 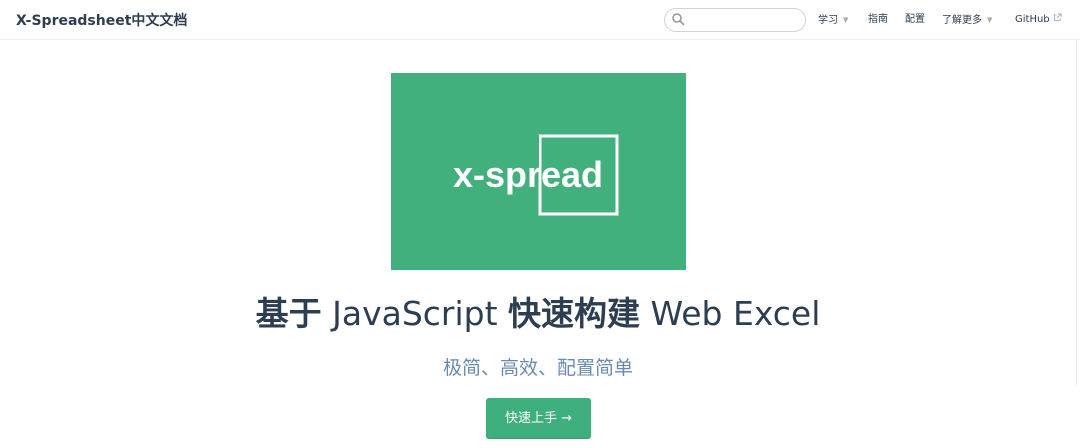 I want to click on hero-description: 极简、高效、配置简单, so click(x=537, y=368).